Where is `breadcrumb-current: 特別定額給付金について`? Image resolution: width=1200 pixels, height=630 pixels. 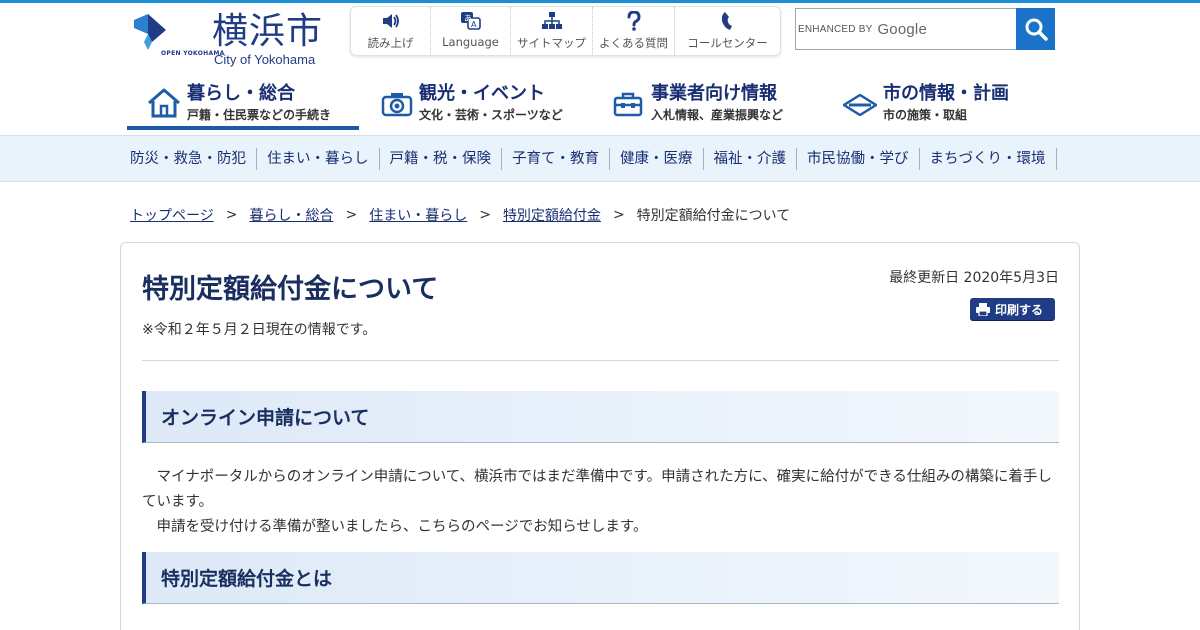
breadcrumb-current: 特別定額給付金について is located at coordinates (713, 216).